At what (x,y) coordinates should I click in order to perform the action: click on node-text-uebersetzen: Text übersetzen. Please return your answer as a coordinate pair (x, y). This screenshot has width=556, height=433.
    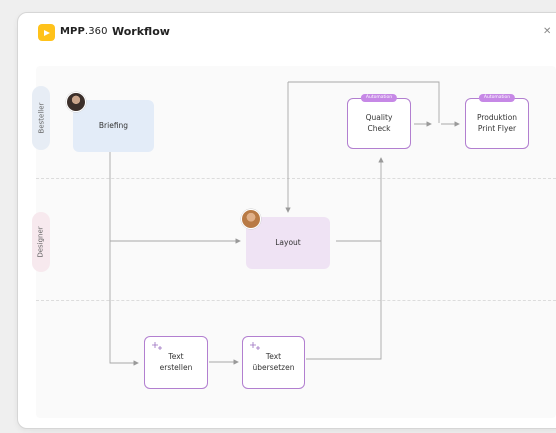
    Looking at the image, I should click on (273, 362).